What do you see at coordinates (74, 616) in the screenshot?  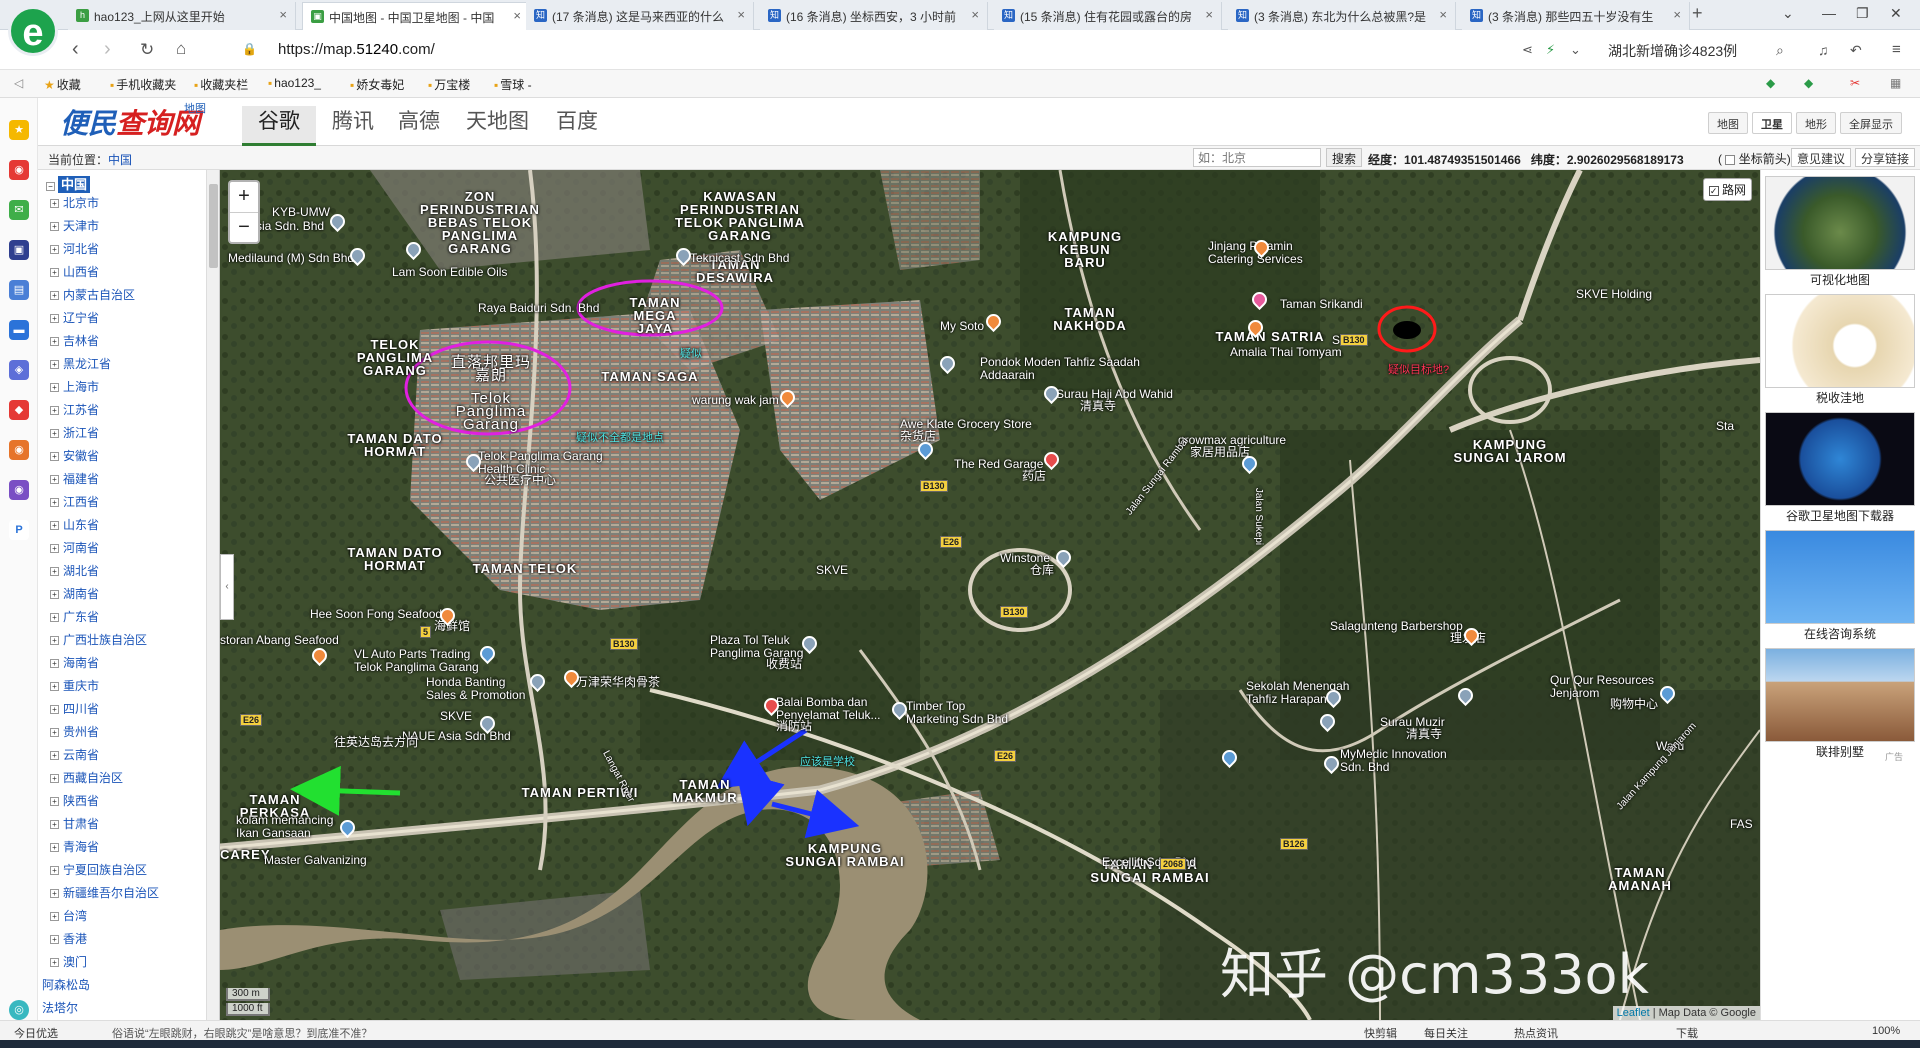 I see `tree-item: + 广东省` at bounding box center [74, 616].